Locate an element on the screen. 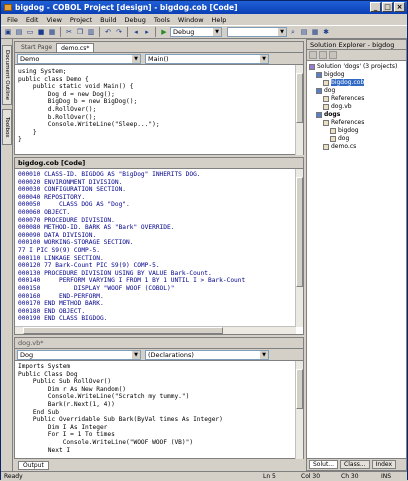 This screenshot has width=408, height=481. menu-tools: Tools is located at coordinates (162, 20).